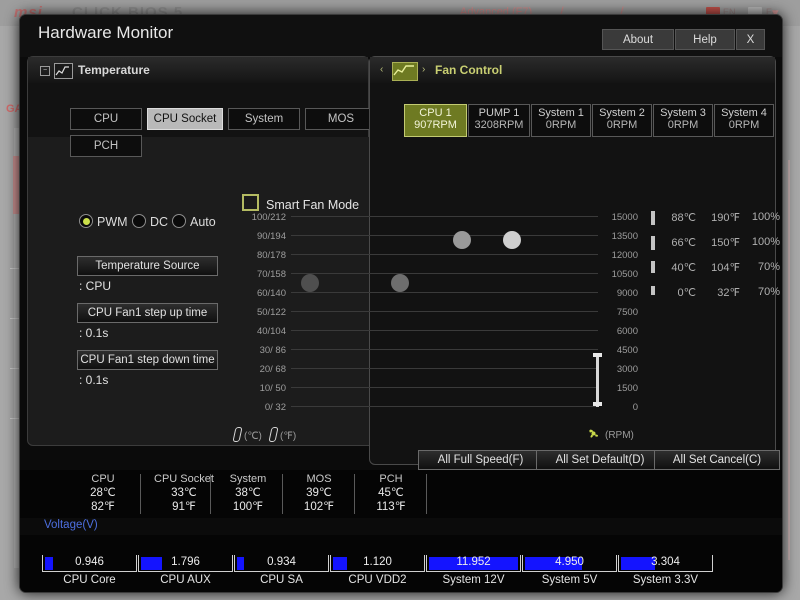 This screenshot has width=800, height=600. Describe the element at coordinates (653, 290) in the screenshot. I see `level-indicator-bar` at that location.